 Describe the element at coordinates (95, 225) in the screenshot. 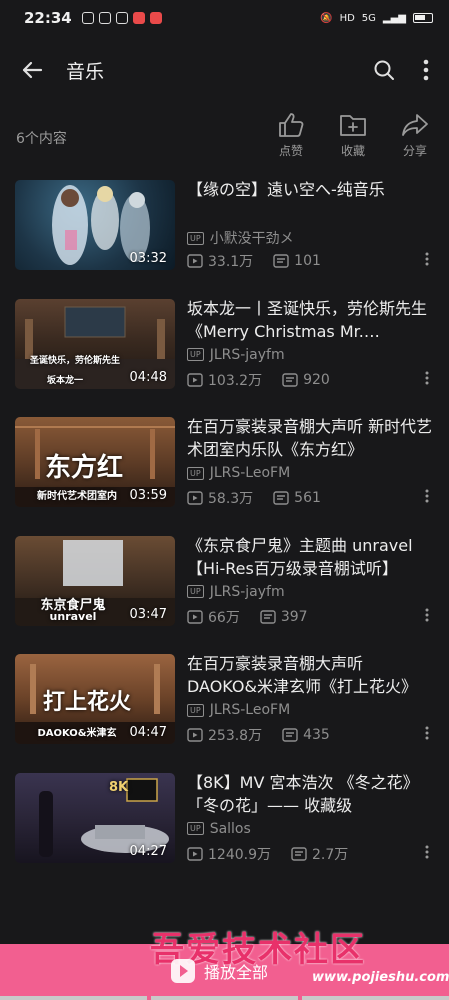

I see `video-thumbnail: 03:32` at that location.